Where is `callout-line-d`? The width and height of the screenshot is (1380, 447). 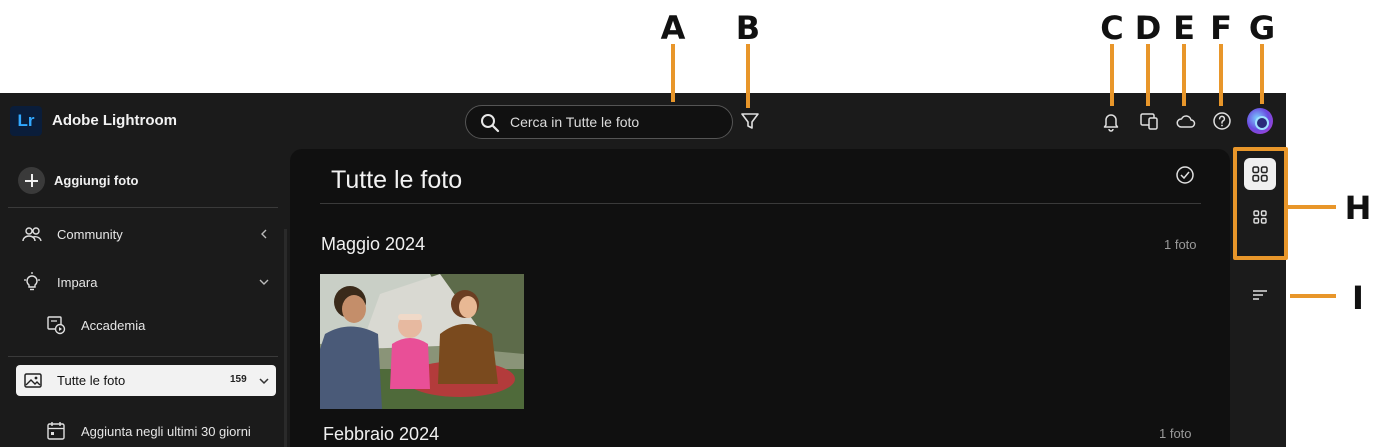
callout-line-d is located at coordinates (1148, 75).